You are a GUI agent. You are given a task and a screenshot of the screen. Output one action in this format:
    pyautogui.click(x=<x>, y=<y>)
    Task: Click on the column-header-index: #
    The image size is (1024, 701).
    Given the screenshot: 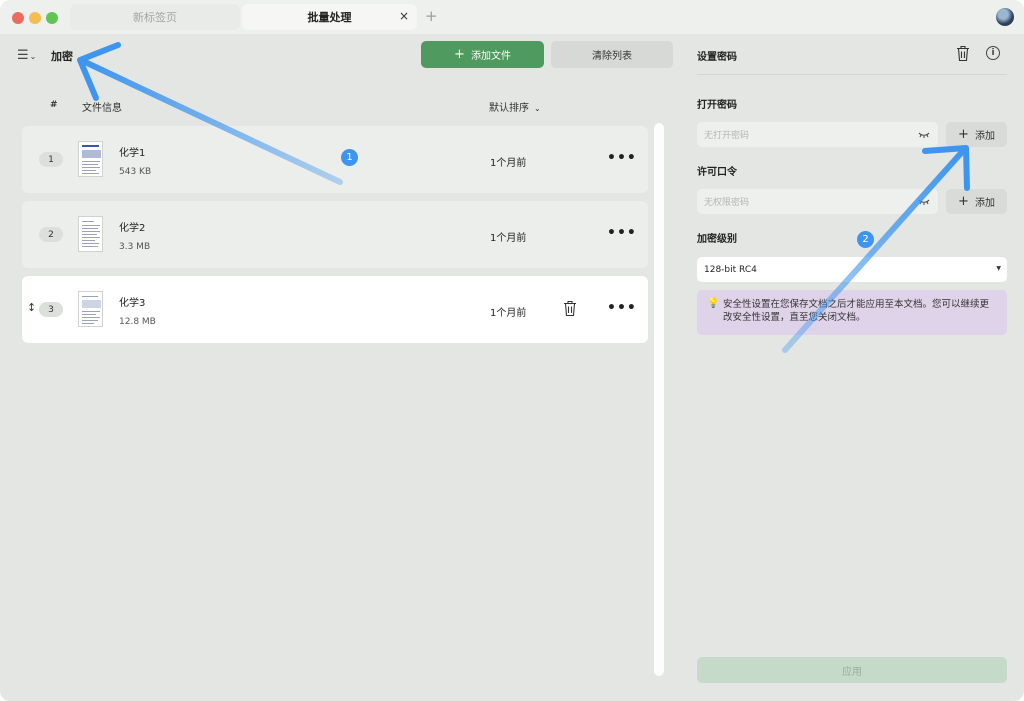 What is the action you would take?
    pyautogui.click(x=54, y=105)
    